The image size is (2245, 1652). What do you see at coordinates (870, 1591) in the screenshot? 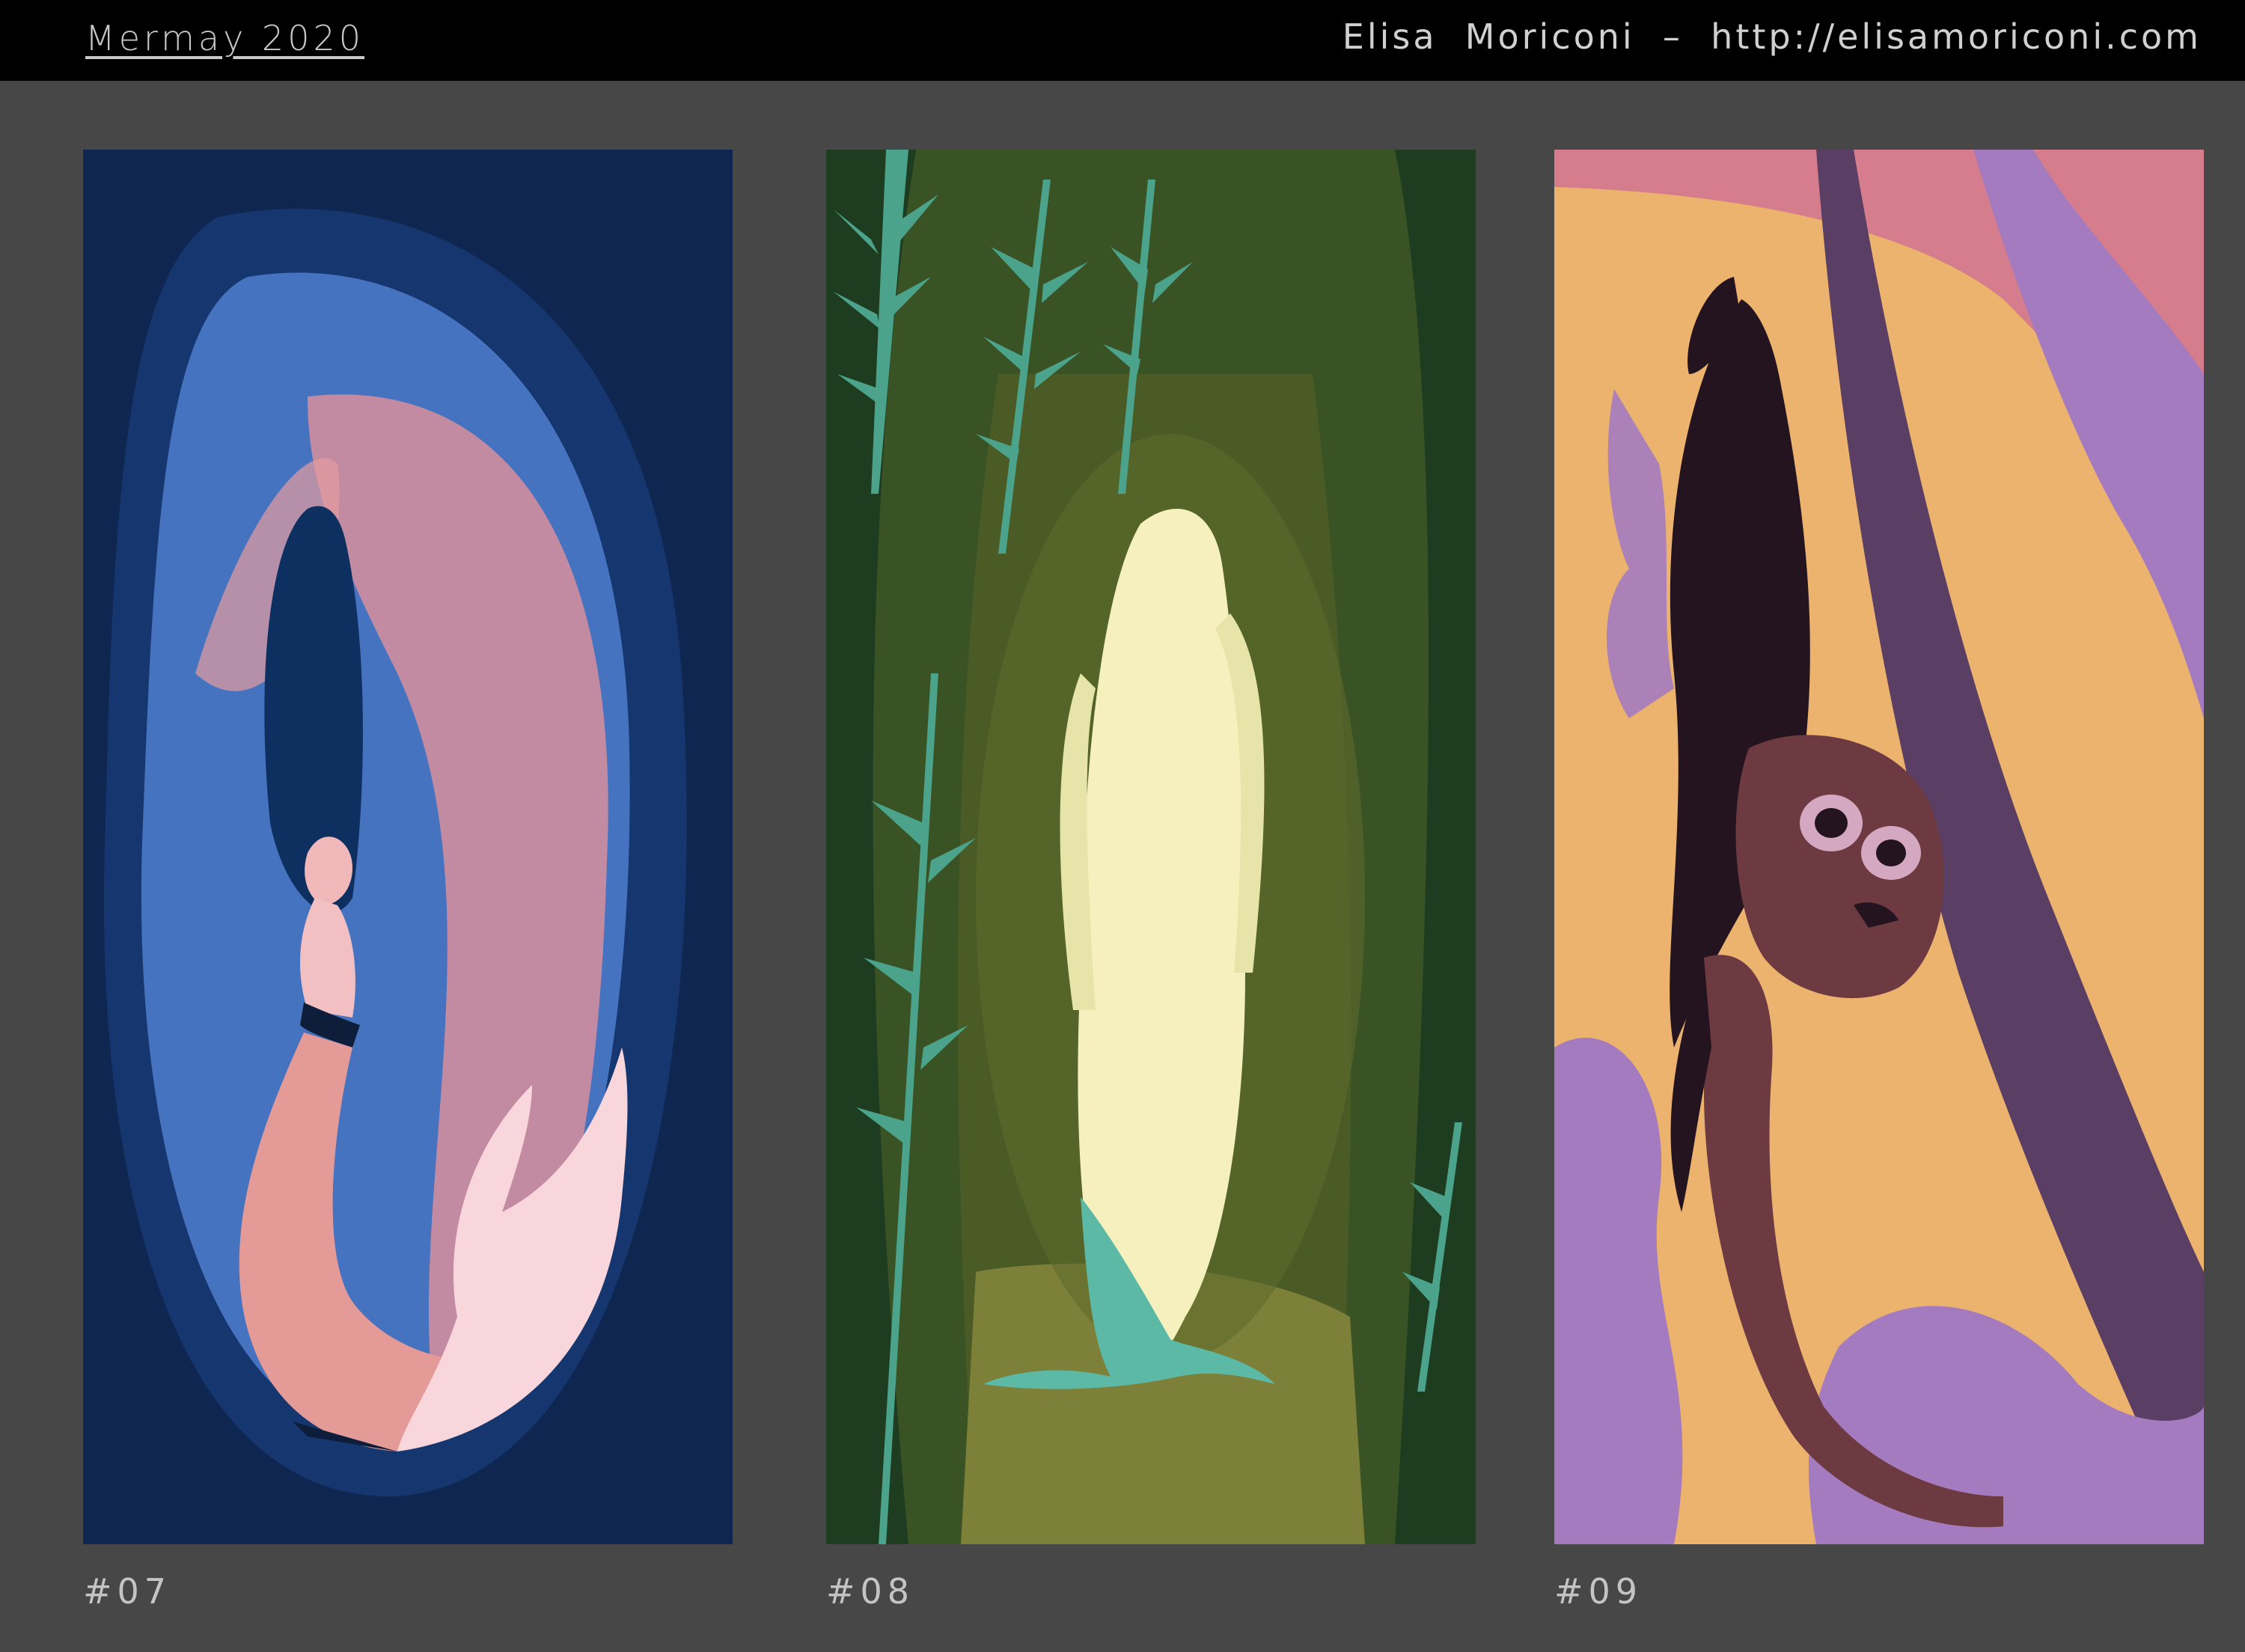
I see `caption-08: #08` at bounding box center [870, 1591].